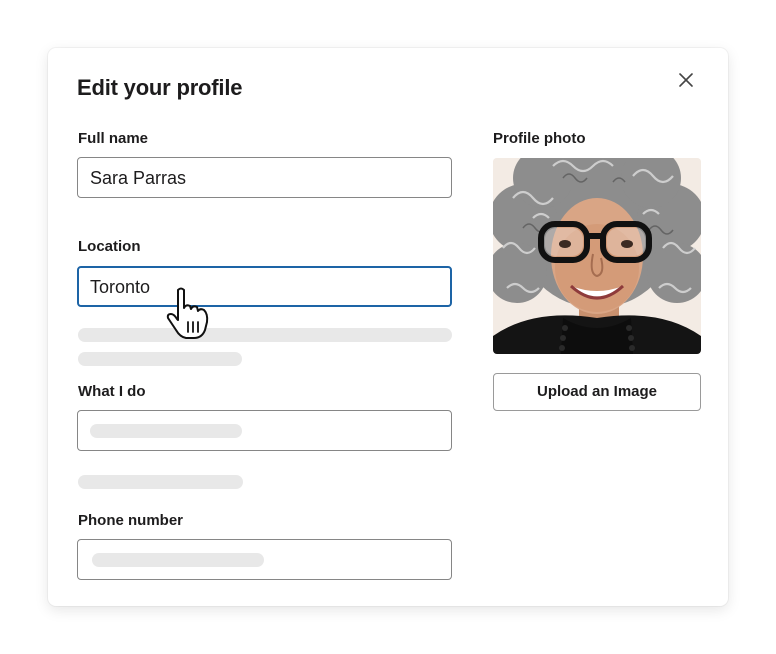 The image size is (776, 654). I want to click on close-icon, so click(686, 80).